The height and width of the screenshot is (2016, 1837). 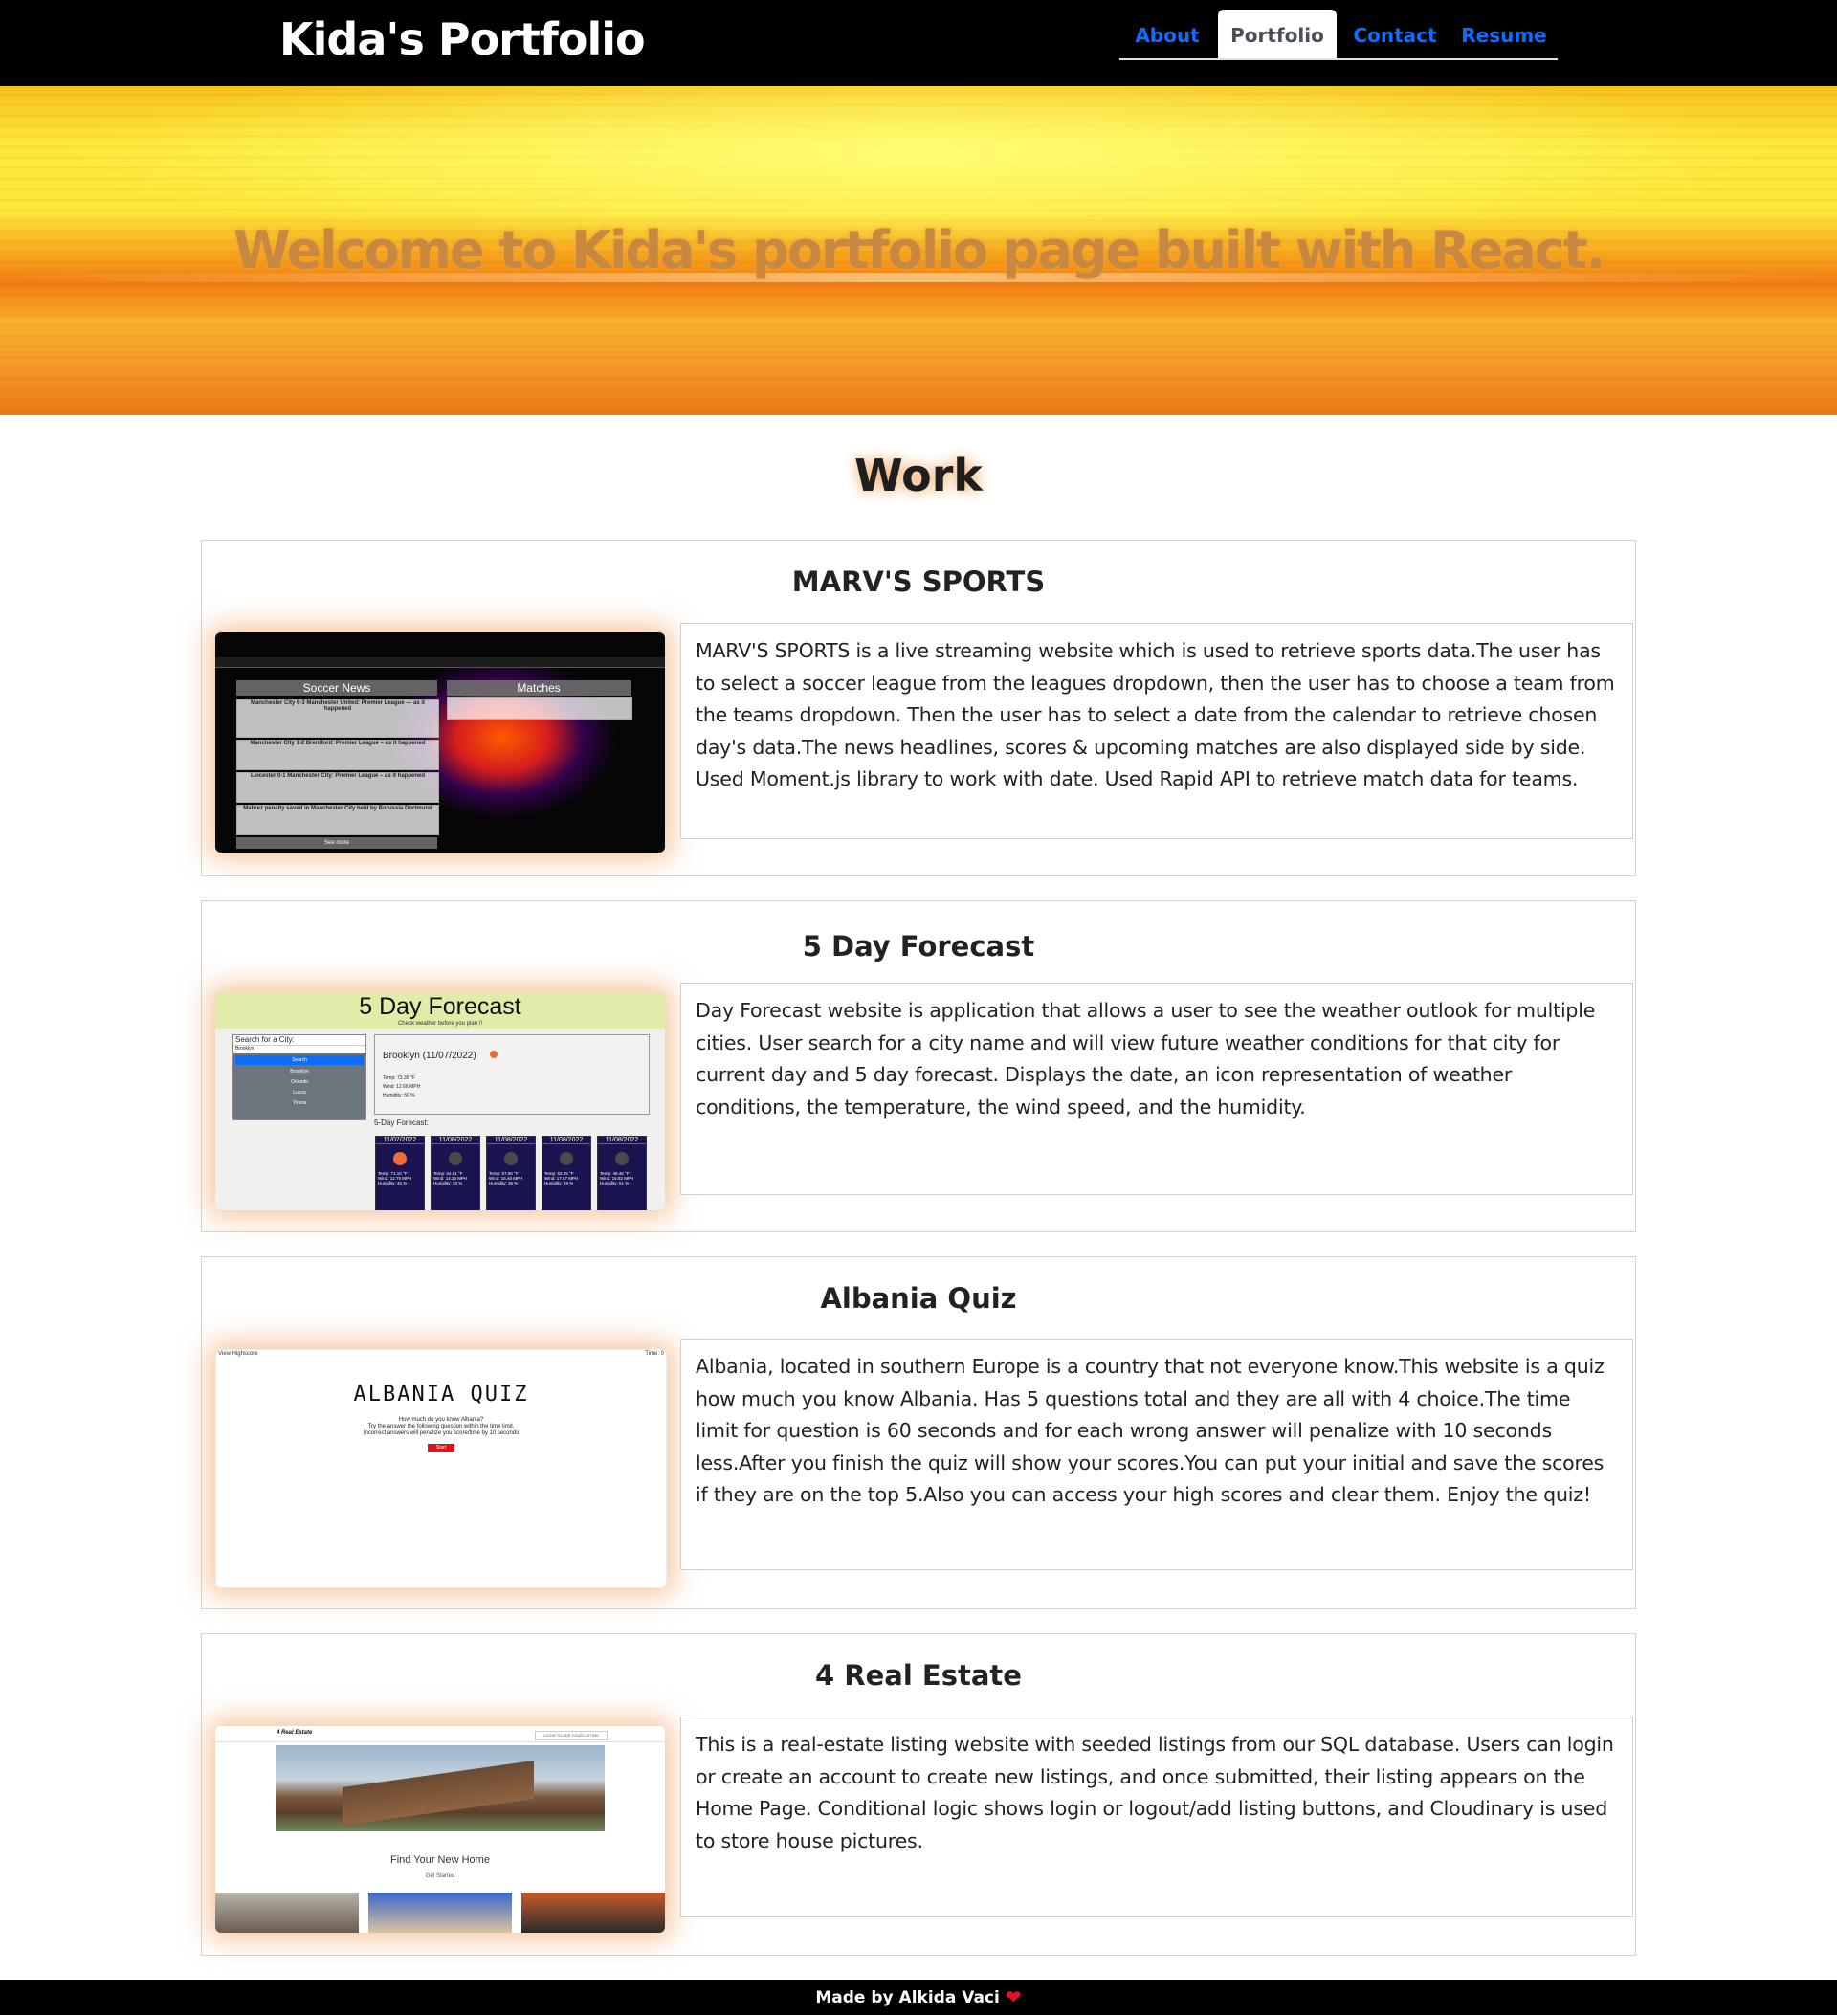 What do you see at coordinates (1504, 34) in the screenshot?
I see `tab-resume: Resume` at bounding box center [1504, 34].